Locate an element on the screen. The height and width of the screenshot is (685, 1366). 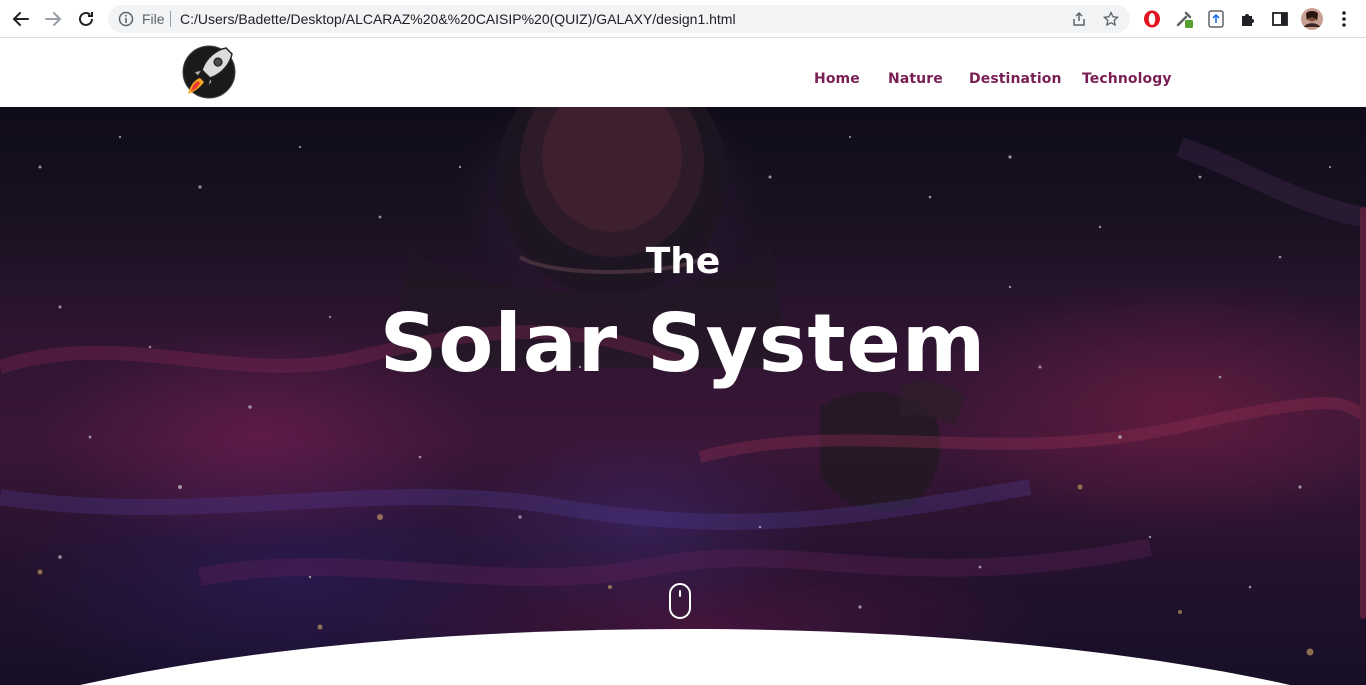
back-icon is located at coordinates (21, 19).